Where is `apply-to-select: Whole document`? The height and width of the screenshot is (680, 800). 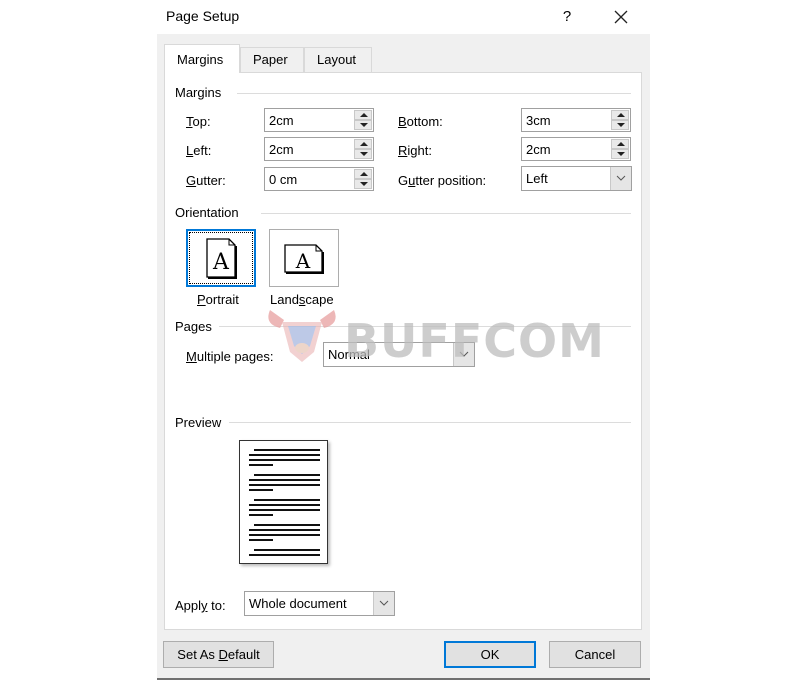
apply-to-select: Whole document is located at coordinates (319, 603).